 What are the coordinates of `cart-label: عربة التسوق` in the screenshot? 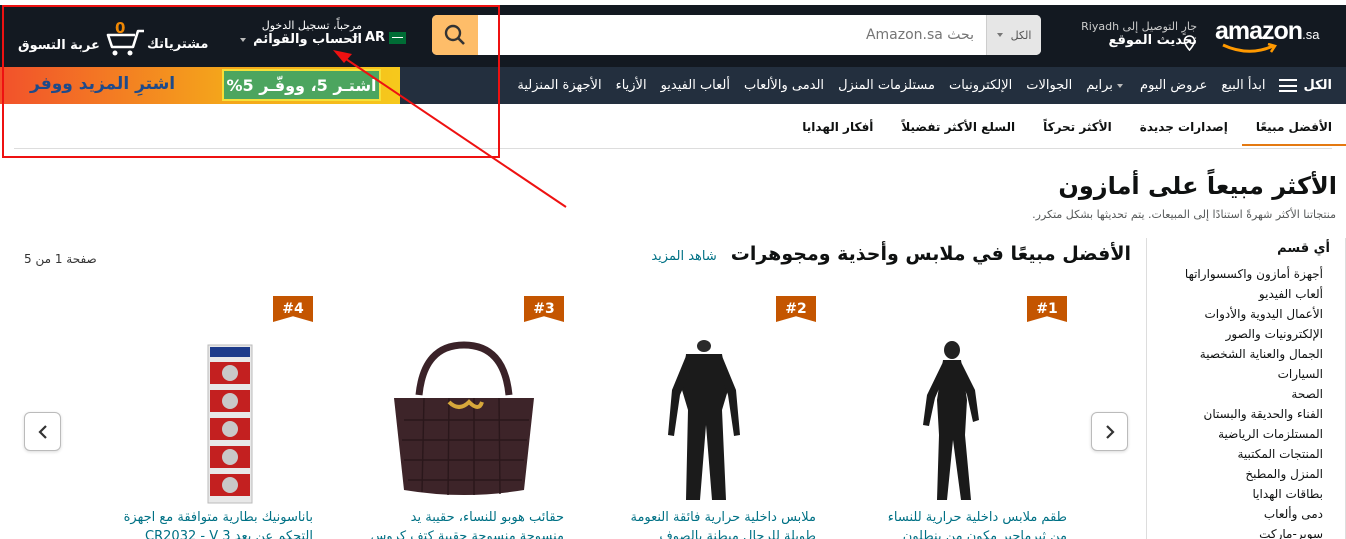 It's located at (59, 45).